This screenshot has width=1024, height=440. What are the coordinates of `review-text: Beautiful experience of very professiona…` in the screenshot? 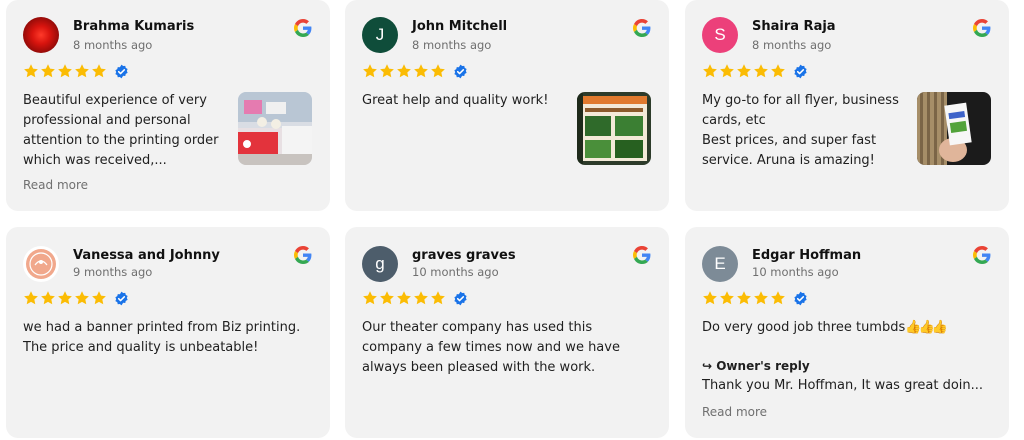 It's located at (121, 131).